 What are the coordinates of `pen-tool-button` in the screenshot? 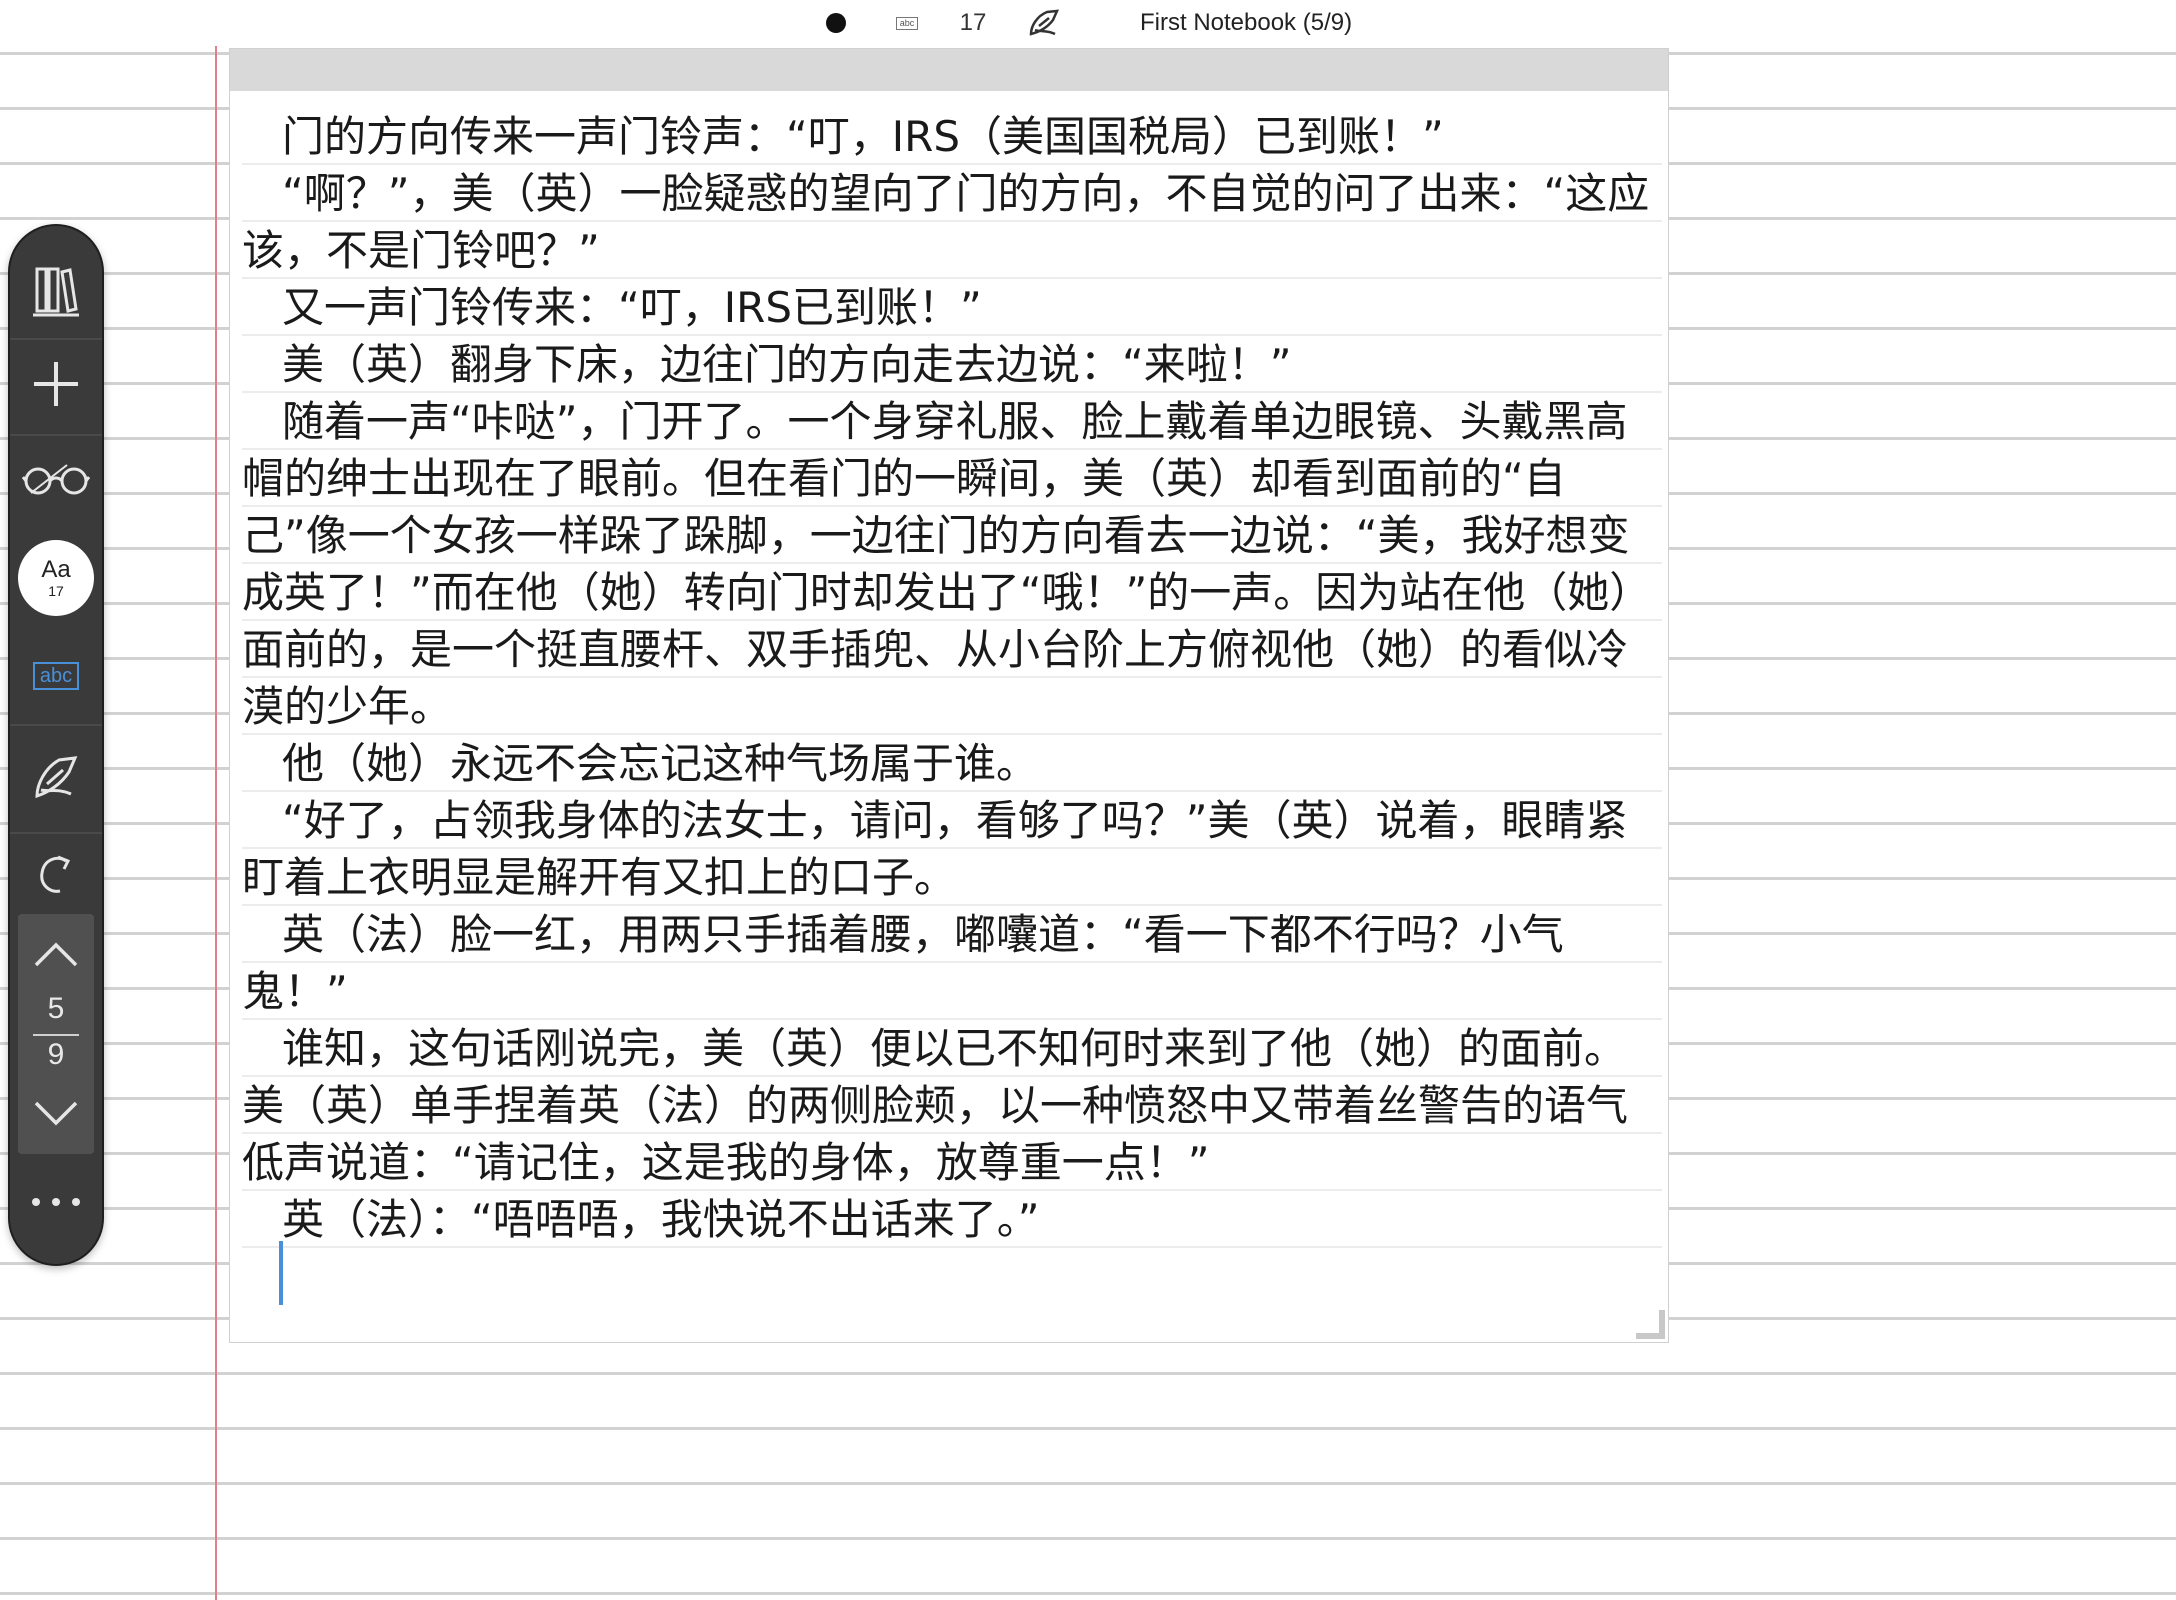 It's located at (56, 778).